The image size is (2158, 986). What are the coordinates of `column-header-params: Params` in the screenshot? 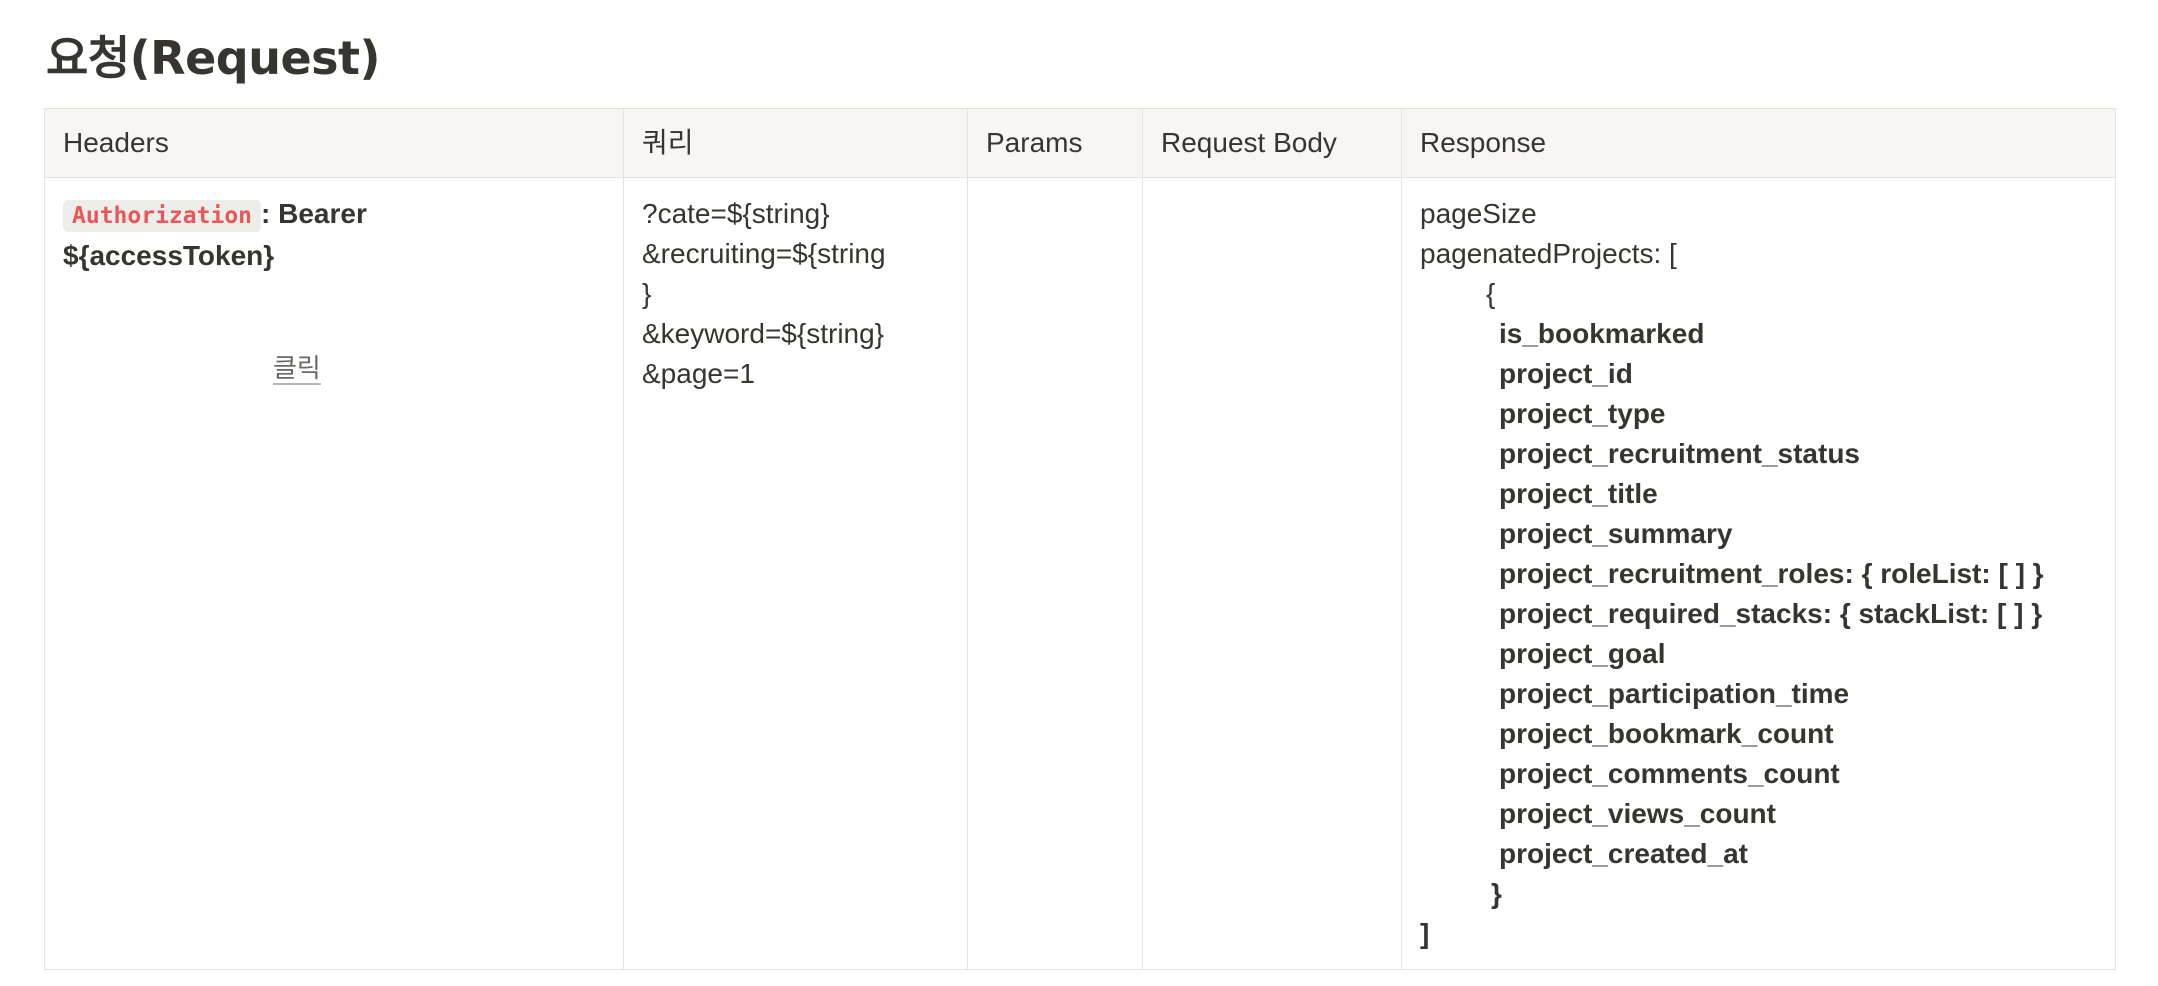 It's located at (1055, 143).